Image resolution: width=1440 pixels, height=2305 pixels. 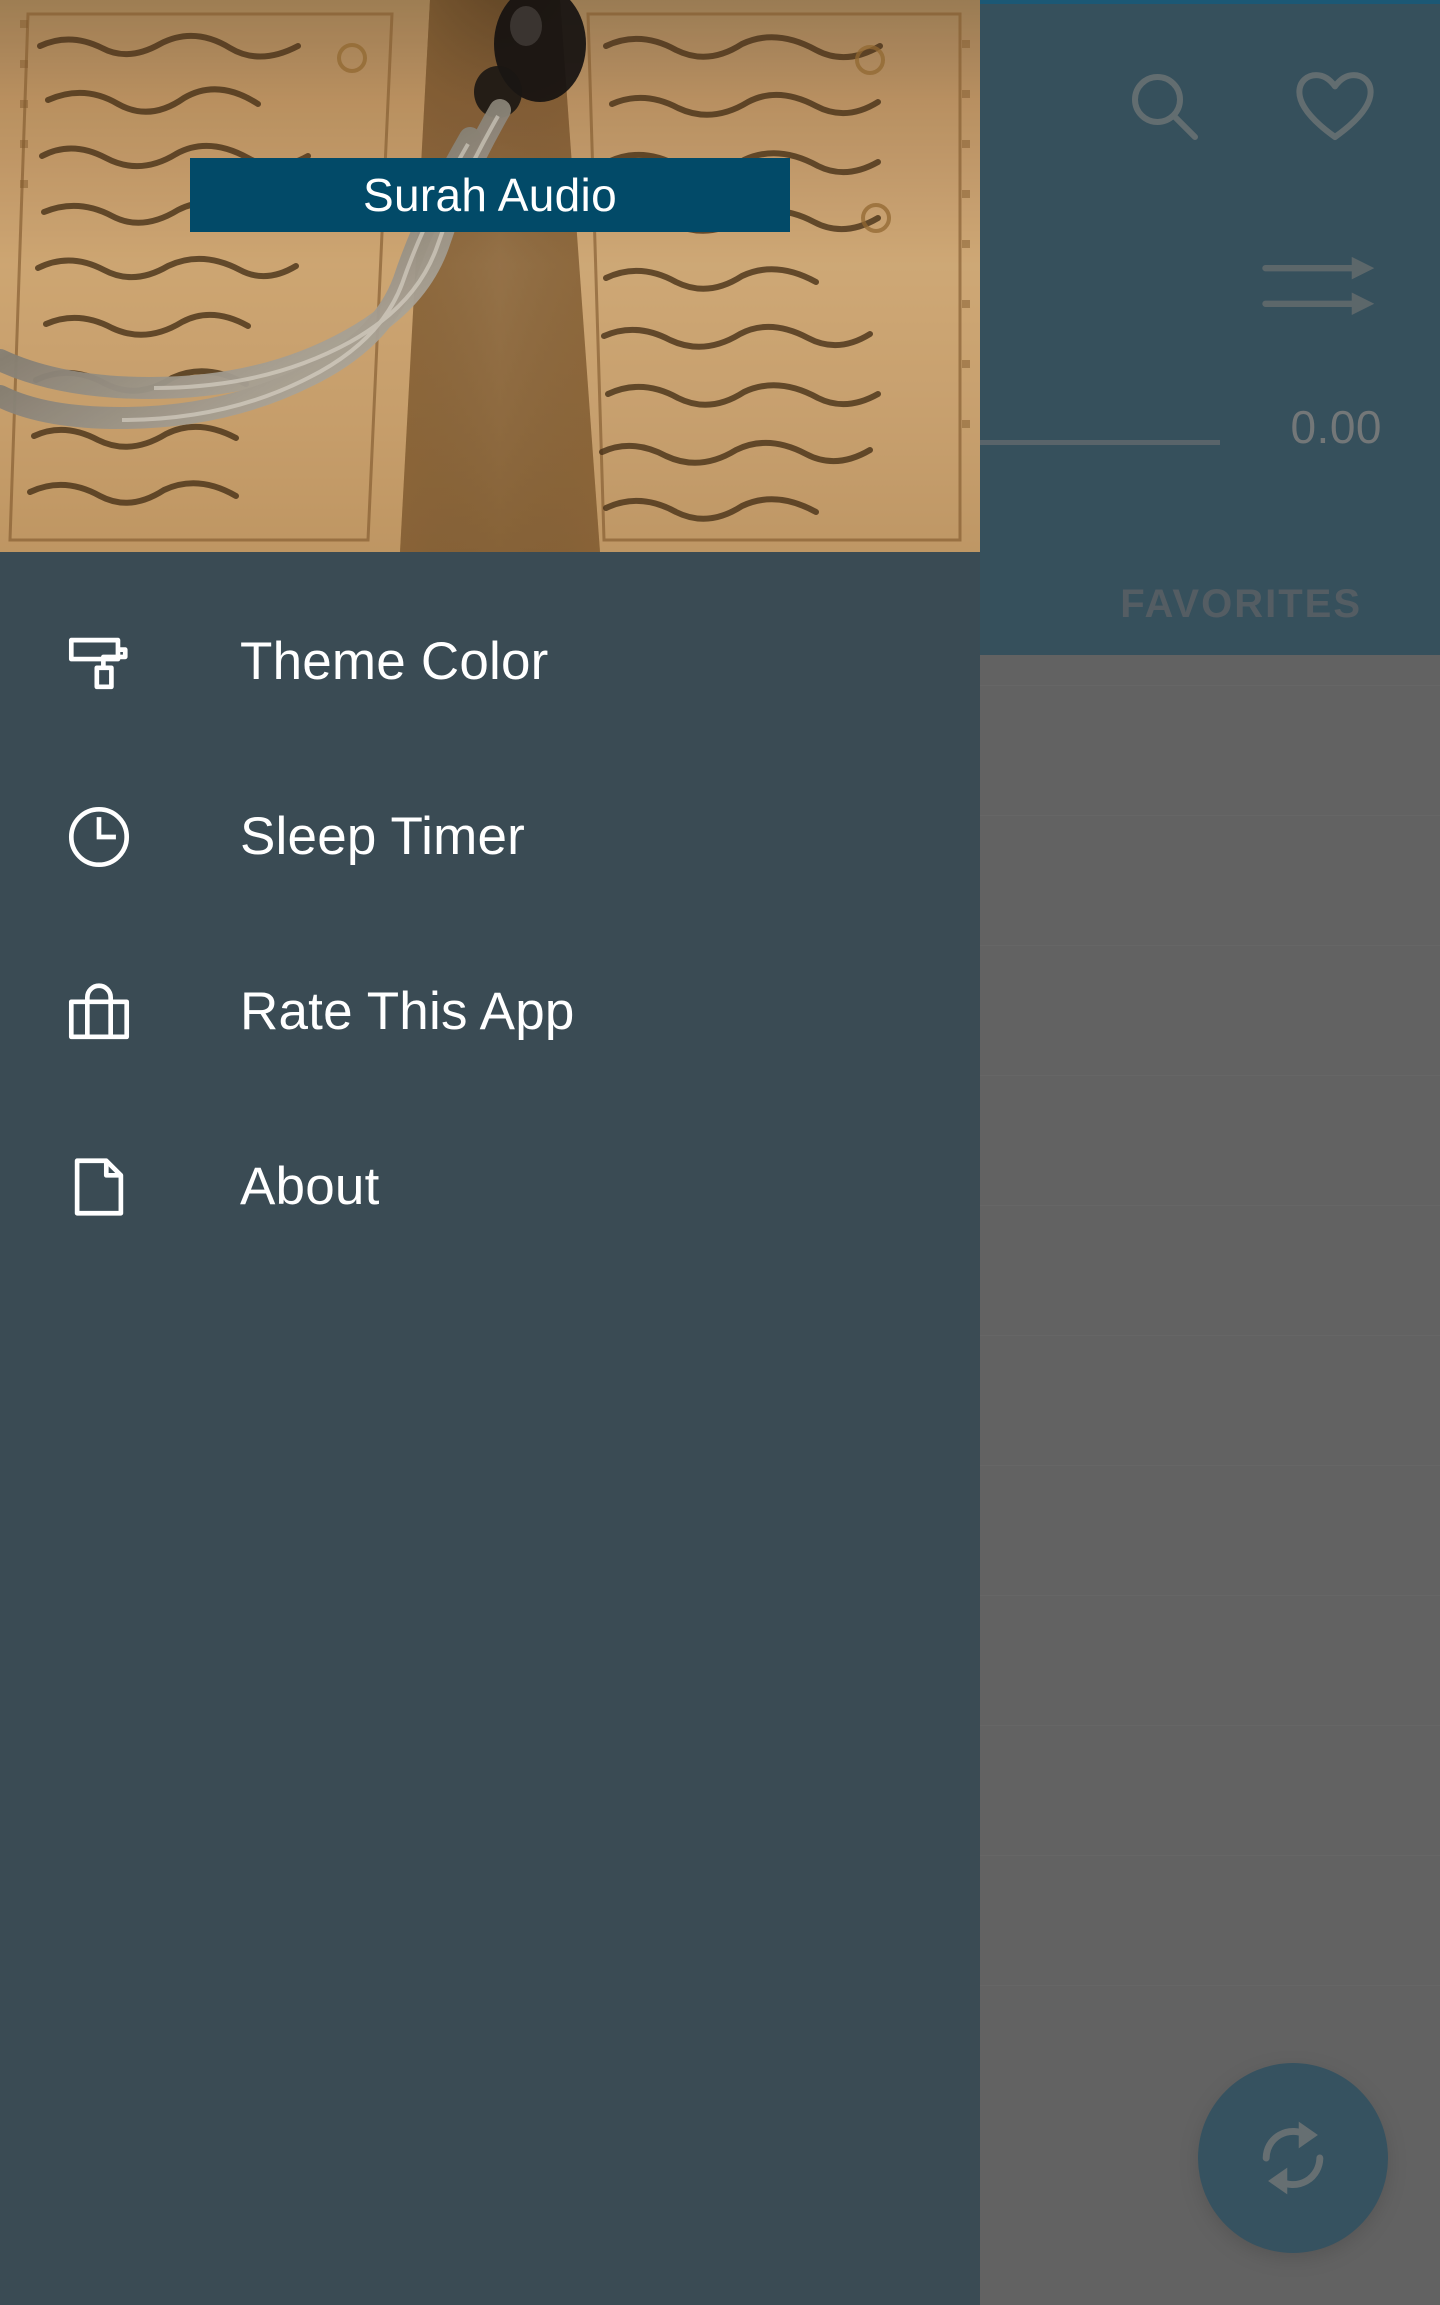 I want to click on drawer-title-banner: Surah Audio, so click(x=490, y=195).